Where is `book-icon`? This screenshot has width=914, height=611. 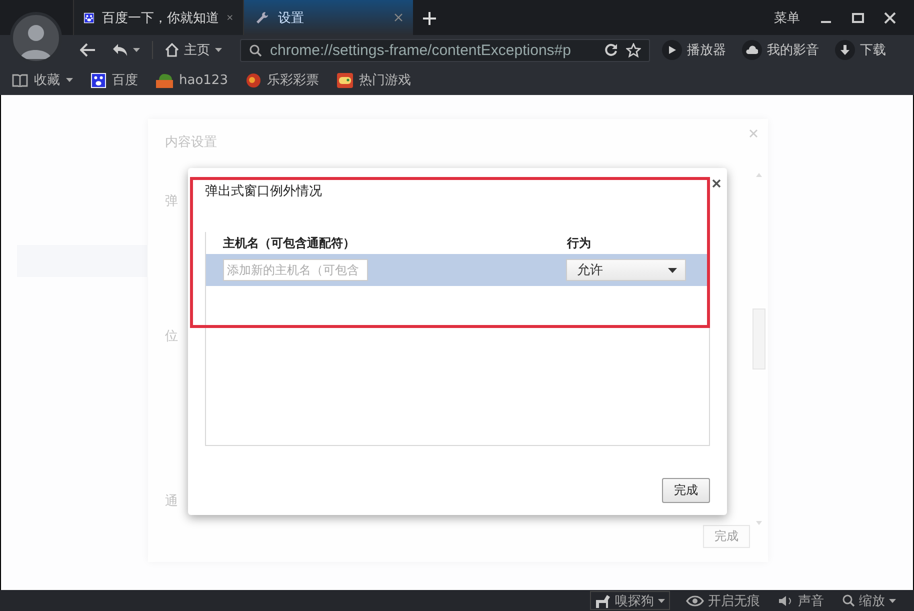 book-icon is located at coordinates (20, 80).